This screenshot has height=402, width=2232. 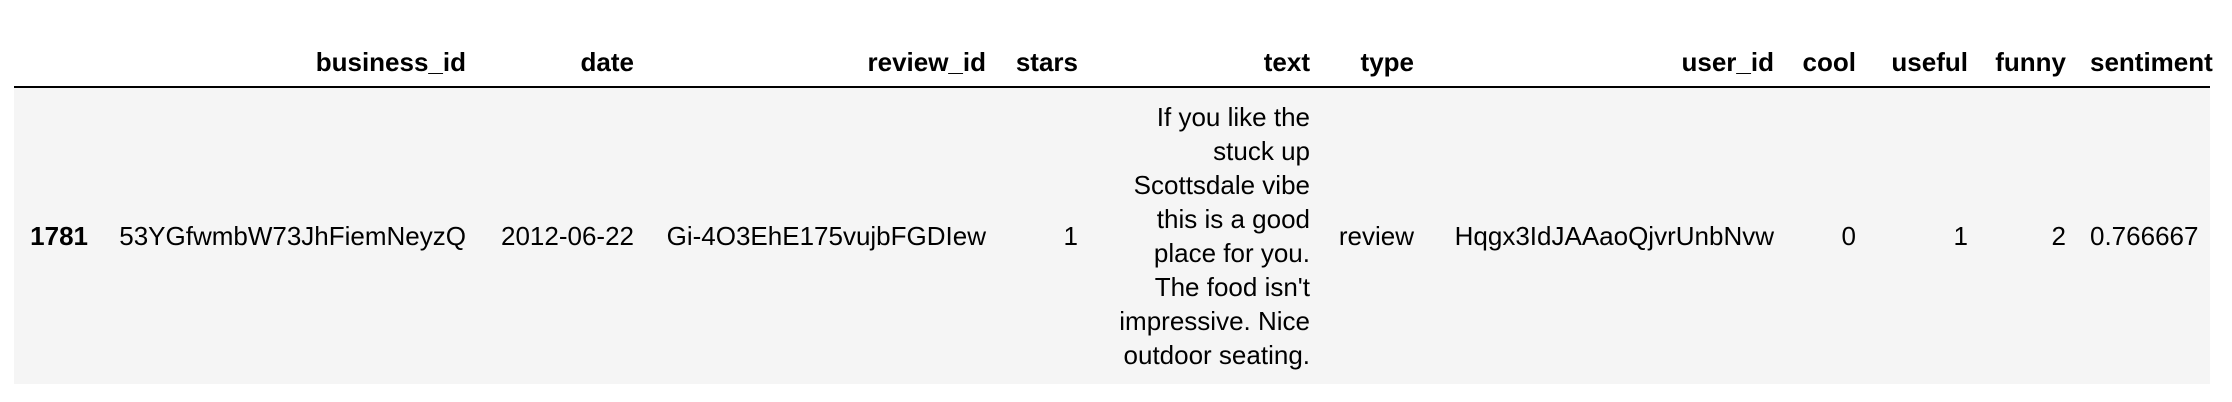 What do you see at coordinates (2058, 235) in the screenshot?
I see `cell-funny: 2` at bounding box center [2058, 235].